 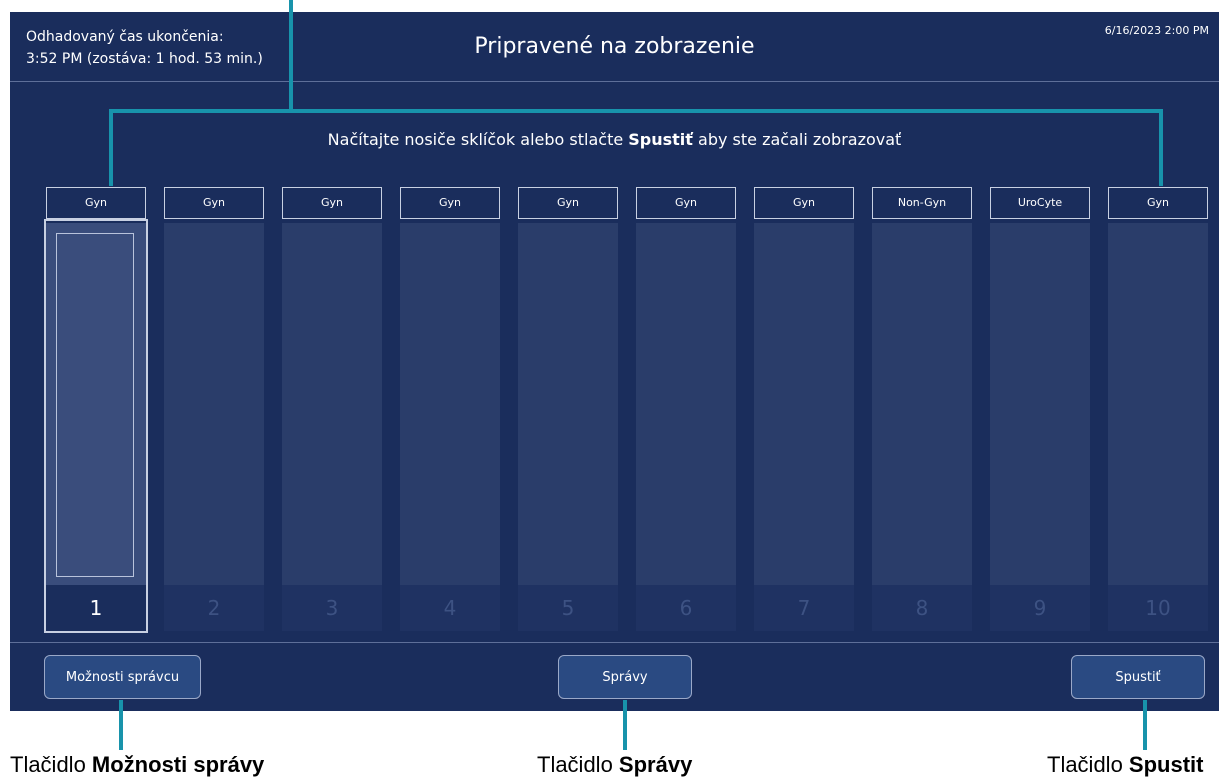 I want to click on carrier-number: 3, so click(x=332, y=608).